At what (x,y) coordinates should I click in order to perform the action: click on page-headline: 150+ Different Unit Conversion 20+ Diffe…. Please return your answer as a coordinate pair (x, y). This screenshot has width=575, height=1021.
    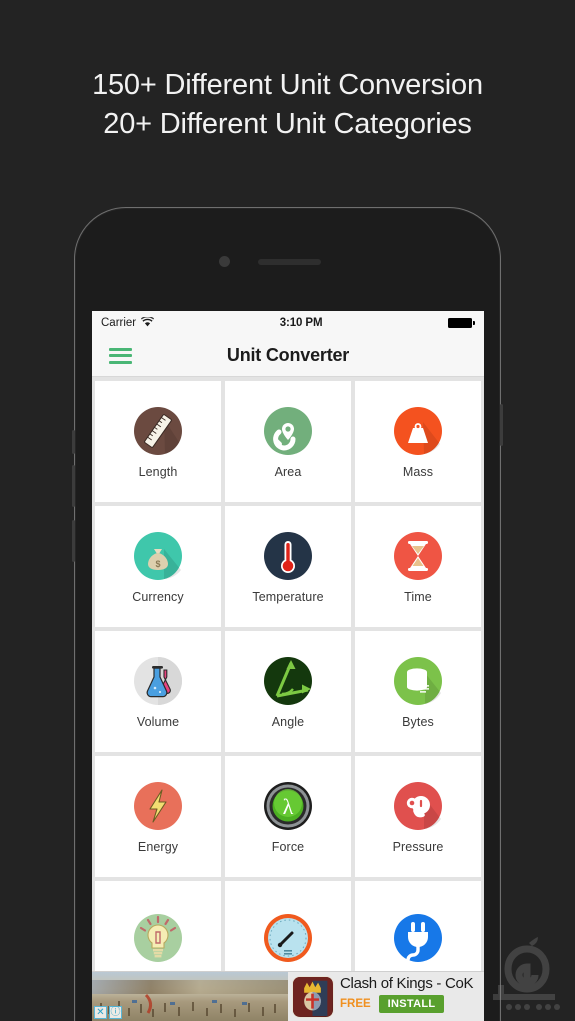
    Looking at the image, I should click on (287, 105).